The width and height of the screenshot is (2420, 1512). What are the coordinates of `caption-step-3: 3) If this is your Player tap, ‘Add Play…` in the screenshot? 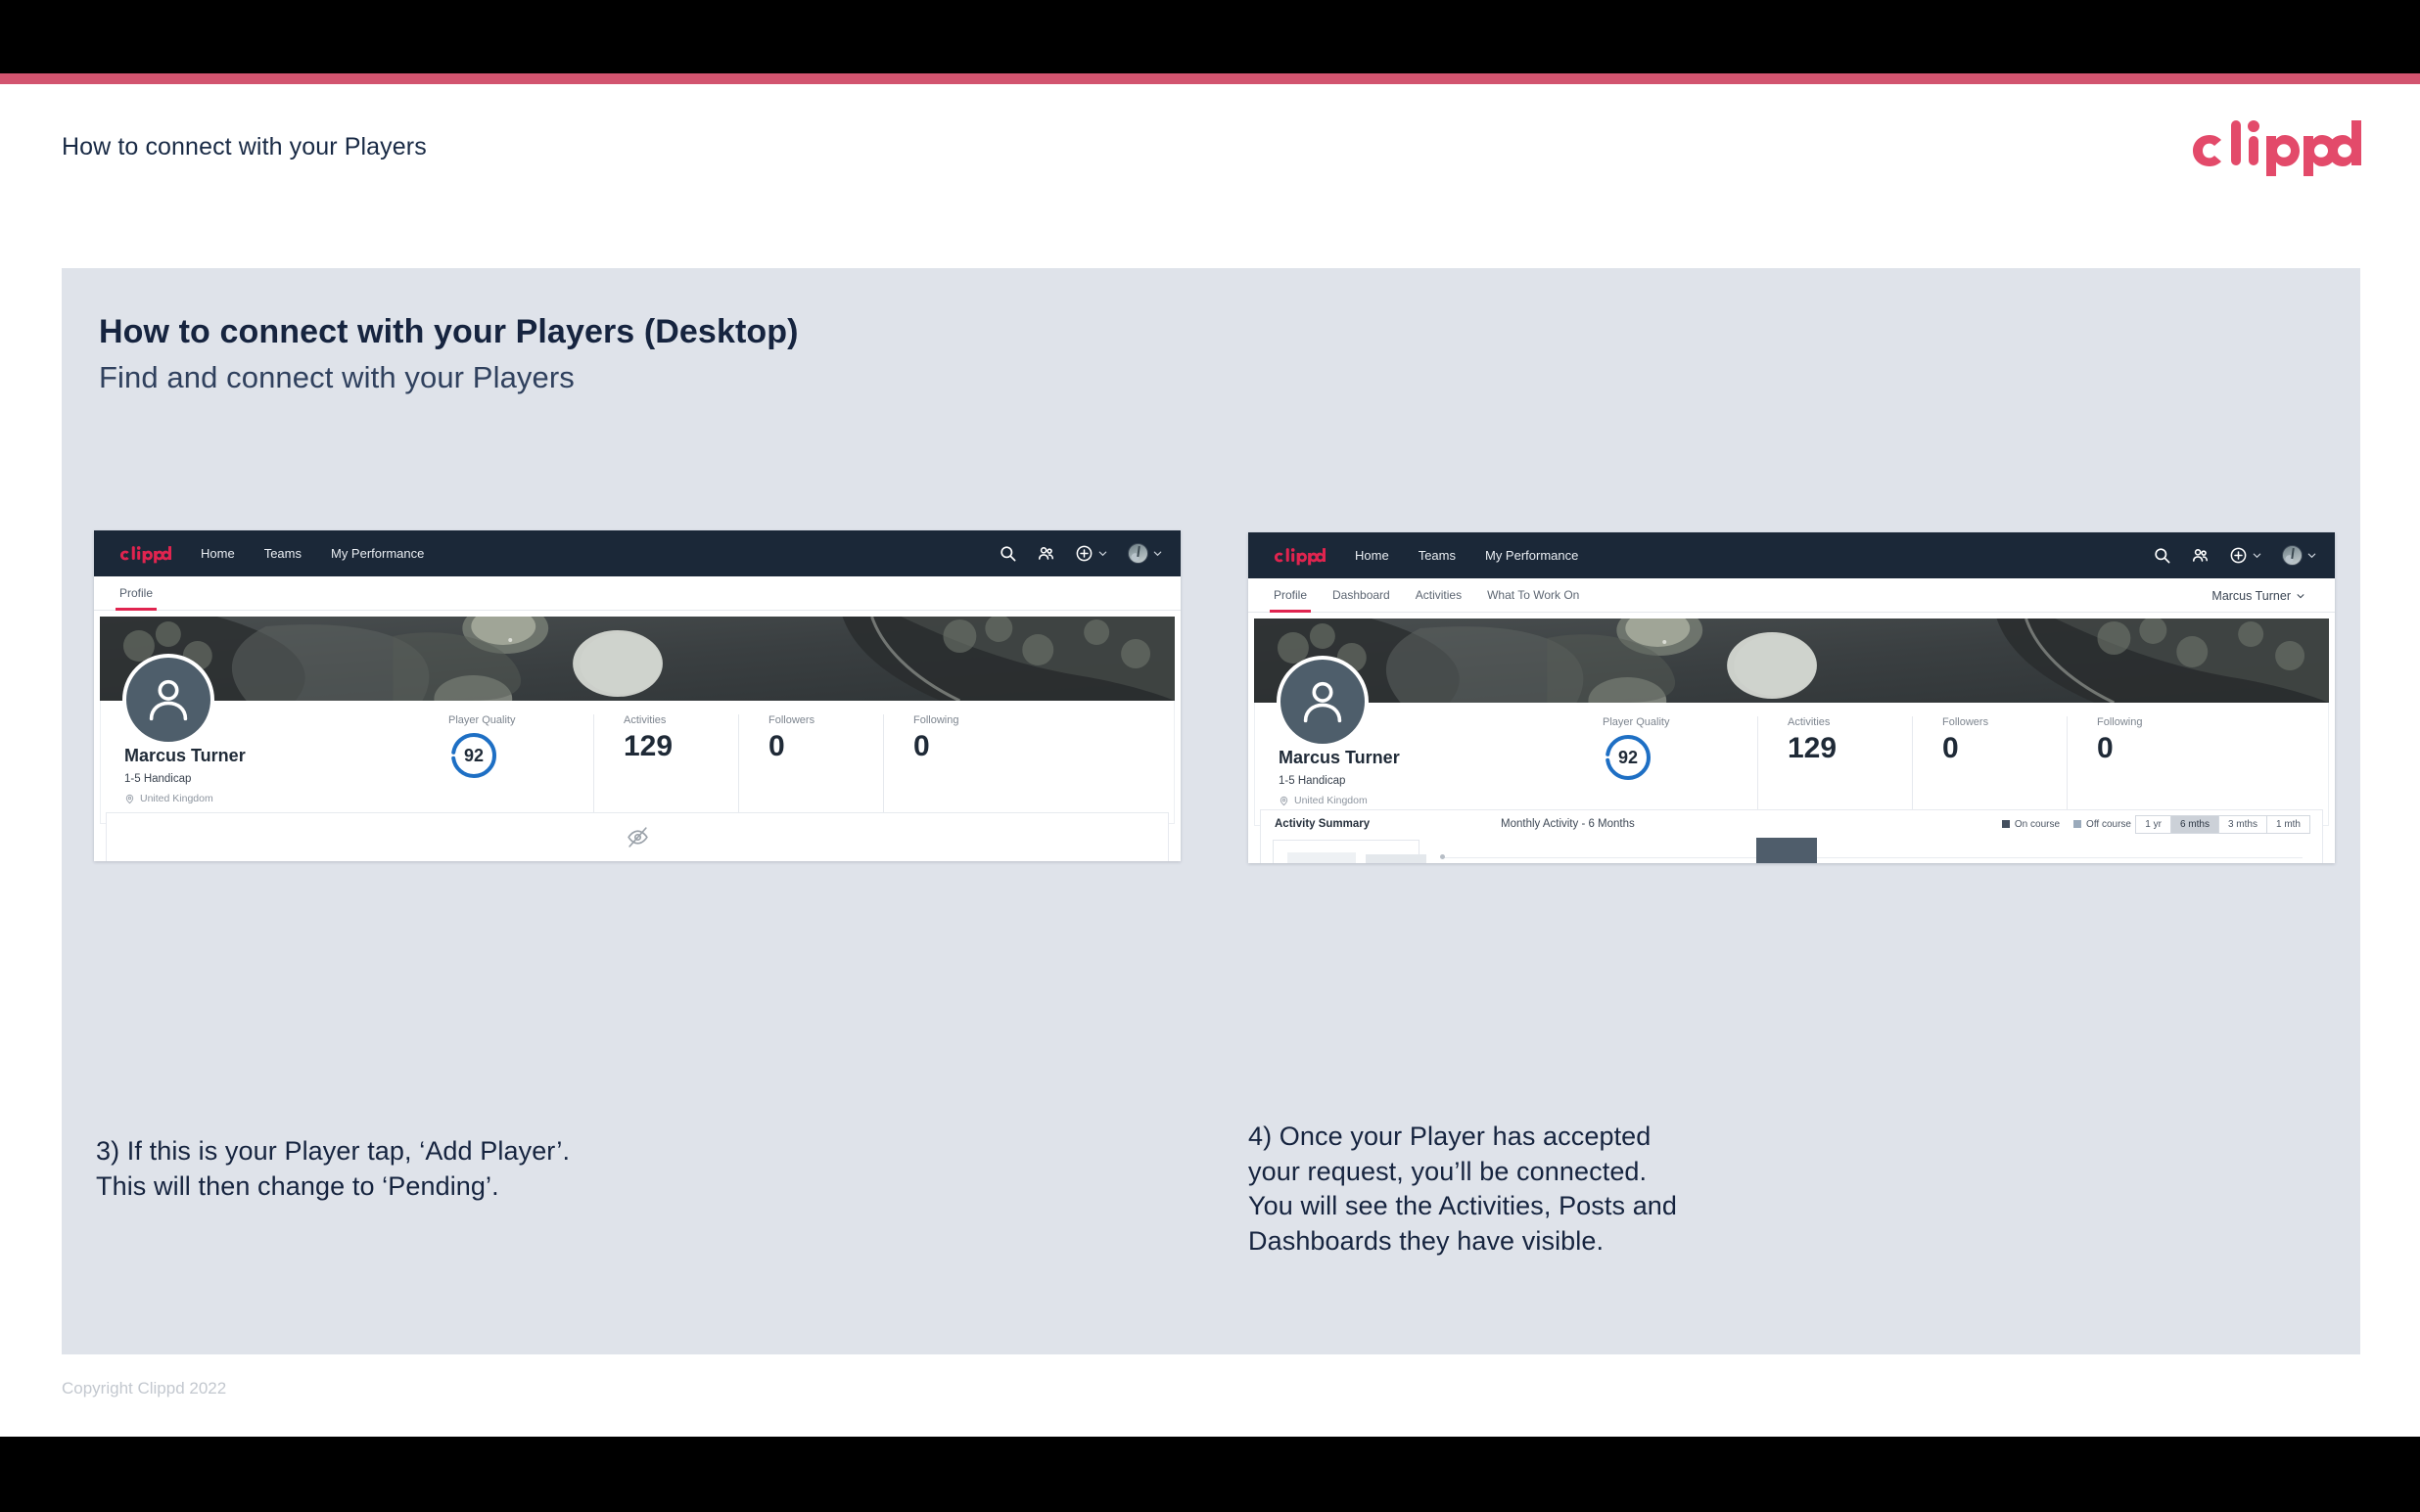 It's located at (333, 1168).